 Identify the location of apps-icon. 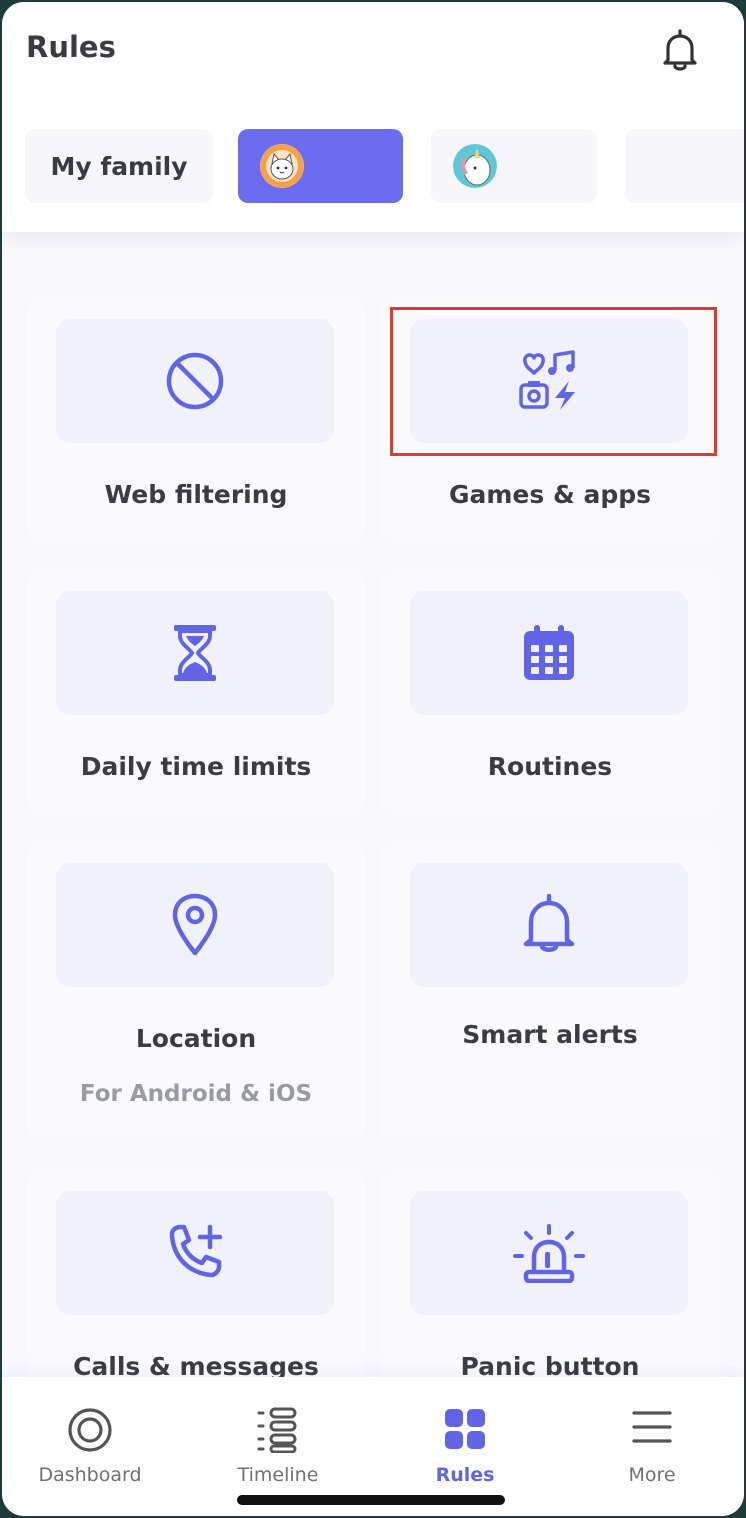
(547, 380).